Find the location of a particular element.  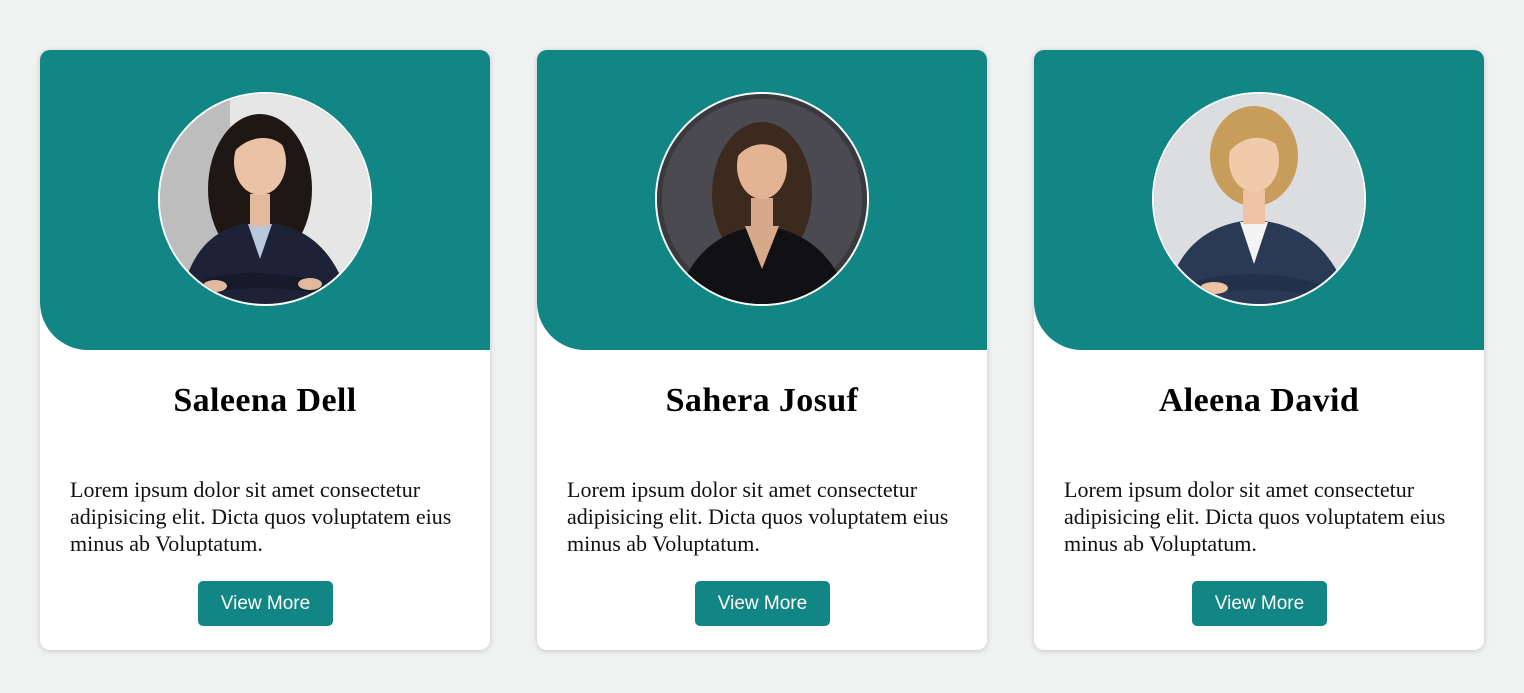

profile-name: Saleena Dell is located at coordinates (265, 400).